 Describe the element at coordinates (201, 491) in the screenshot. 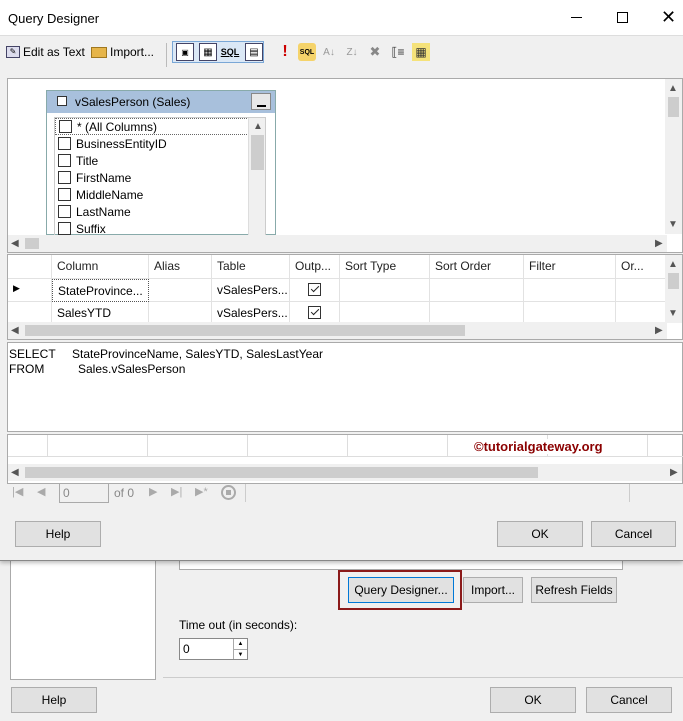

I see `new-record-icon: ▶*` at that location.